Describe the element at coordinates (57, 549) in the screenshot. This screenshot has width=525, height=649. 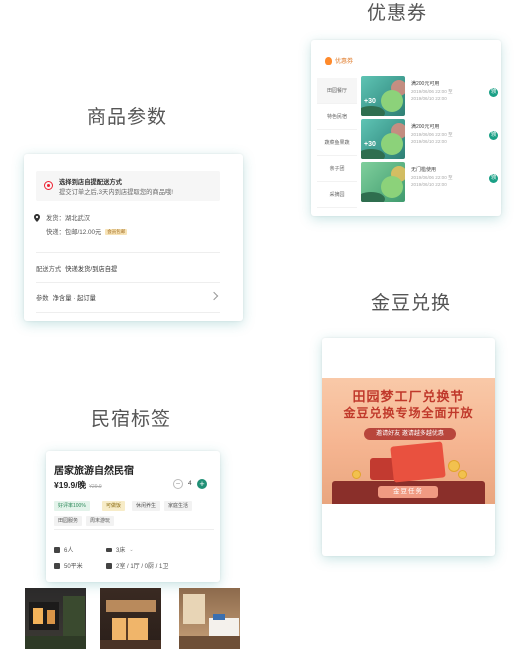
I see `people-icon` at that location.